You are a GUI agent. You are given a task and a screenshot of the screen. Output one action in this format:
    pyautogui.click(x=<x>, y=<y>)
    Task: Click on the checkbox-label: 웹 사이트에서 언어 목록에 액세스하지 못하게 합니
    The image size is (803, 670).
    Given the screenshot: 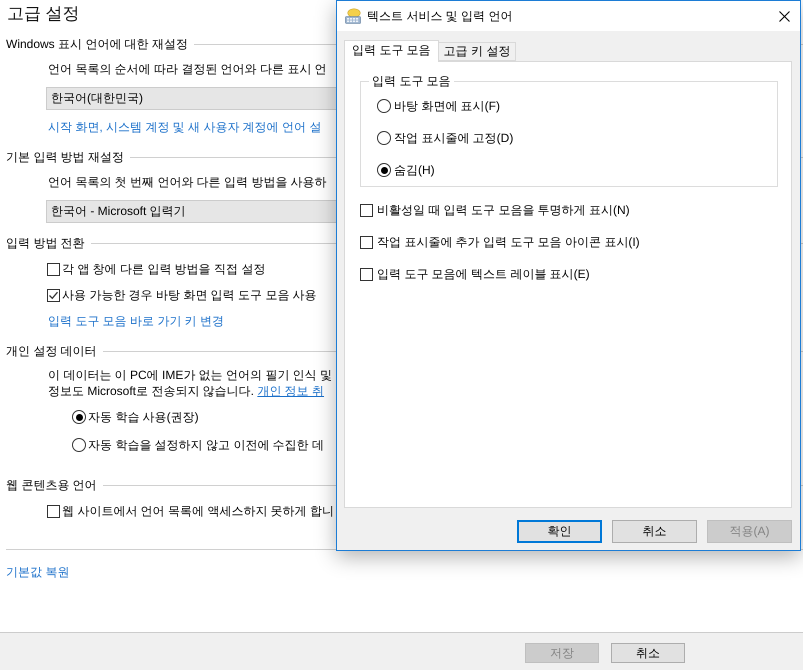 What is the action you would take?
    pyautogui.click(x=198, y=511)
    